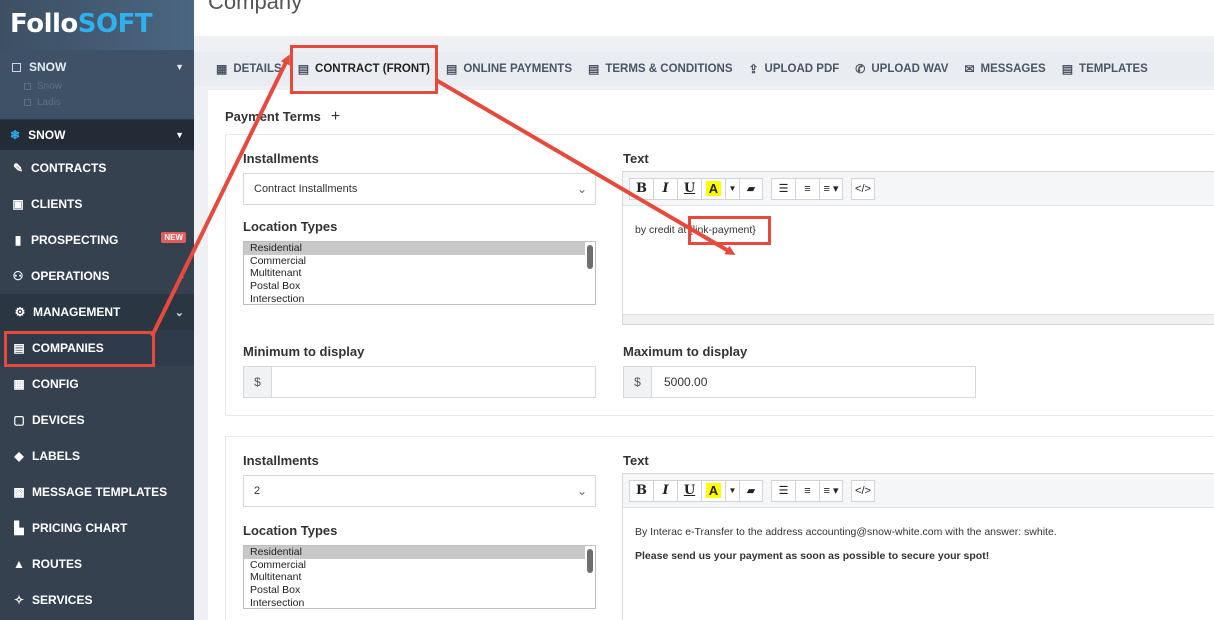 The image size is (1214, 620). I want to click on sidebar-item-config: ▦ CONFIG, so click(97, 384).